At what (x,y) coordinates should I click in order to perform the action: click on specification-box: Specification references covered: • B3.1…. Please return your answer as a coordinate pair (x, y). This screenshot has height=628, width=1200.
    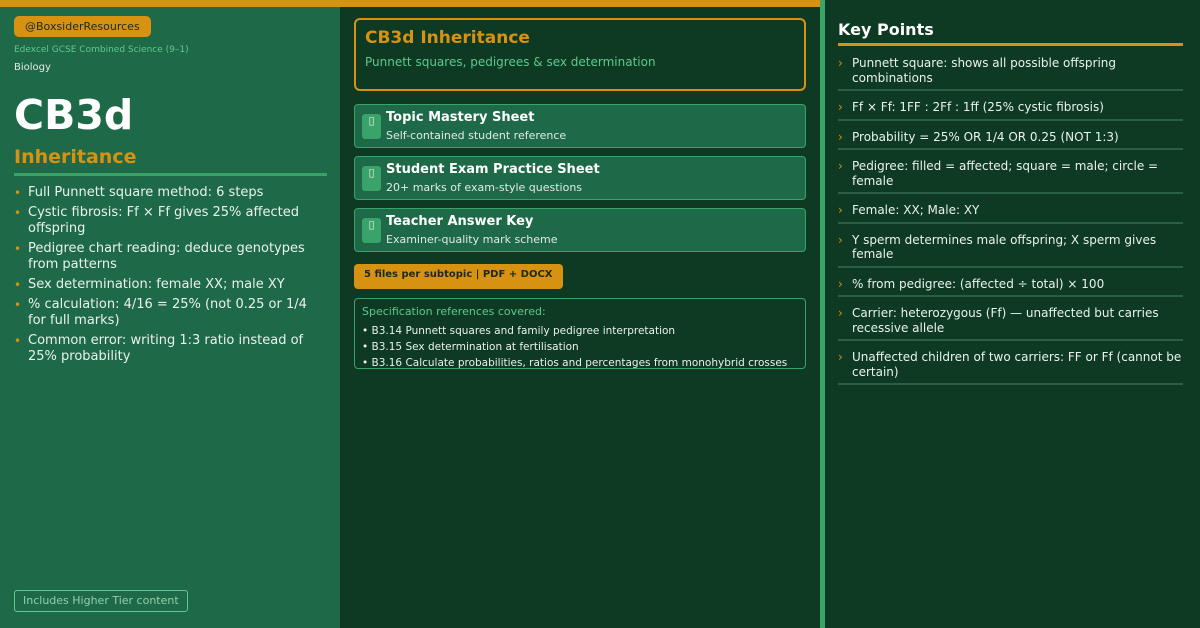
    Looking at the image, I should click on (580, 333).